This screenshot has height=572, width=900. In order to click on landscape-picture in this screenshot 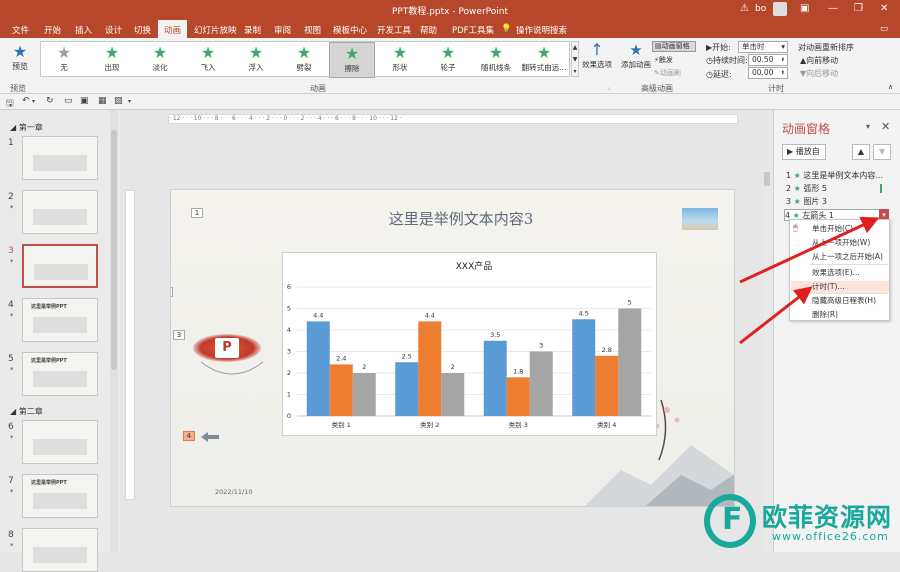, I will do `click(700, 219)`.